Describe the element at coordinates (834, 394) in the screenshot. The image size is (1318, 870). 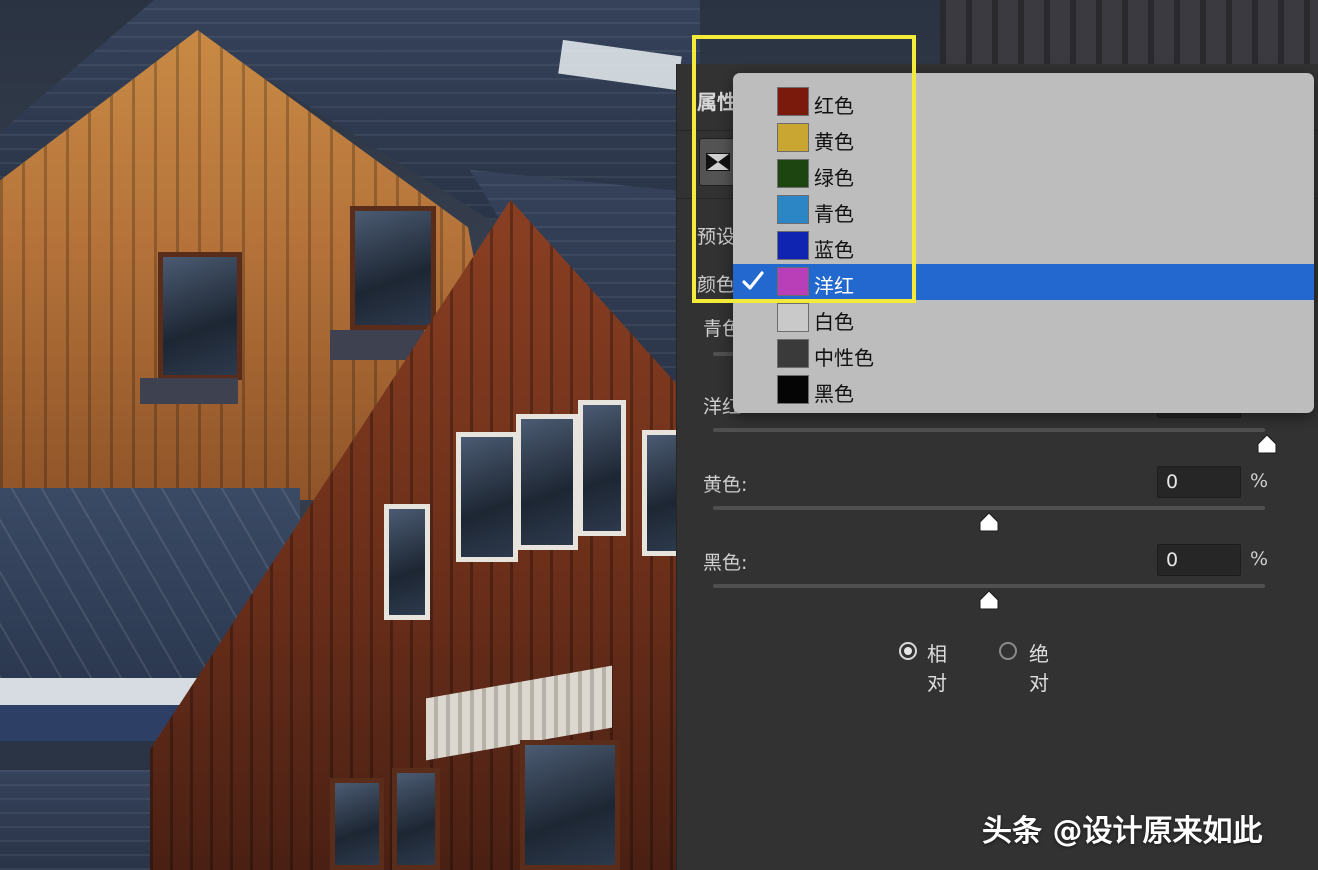
I see `color-option-label: 黑色` at that location.